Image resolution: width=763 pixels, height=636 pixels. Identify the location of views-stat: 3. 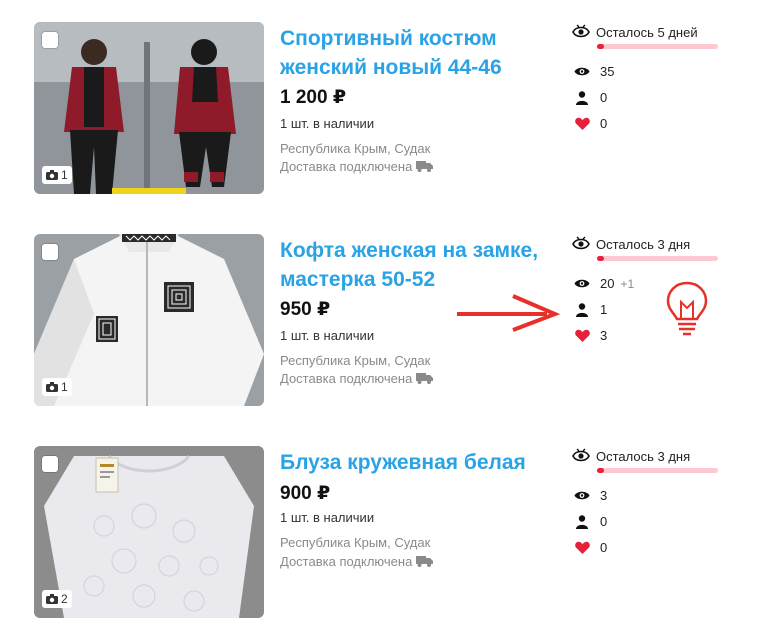
(593, 495).